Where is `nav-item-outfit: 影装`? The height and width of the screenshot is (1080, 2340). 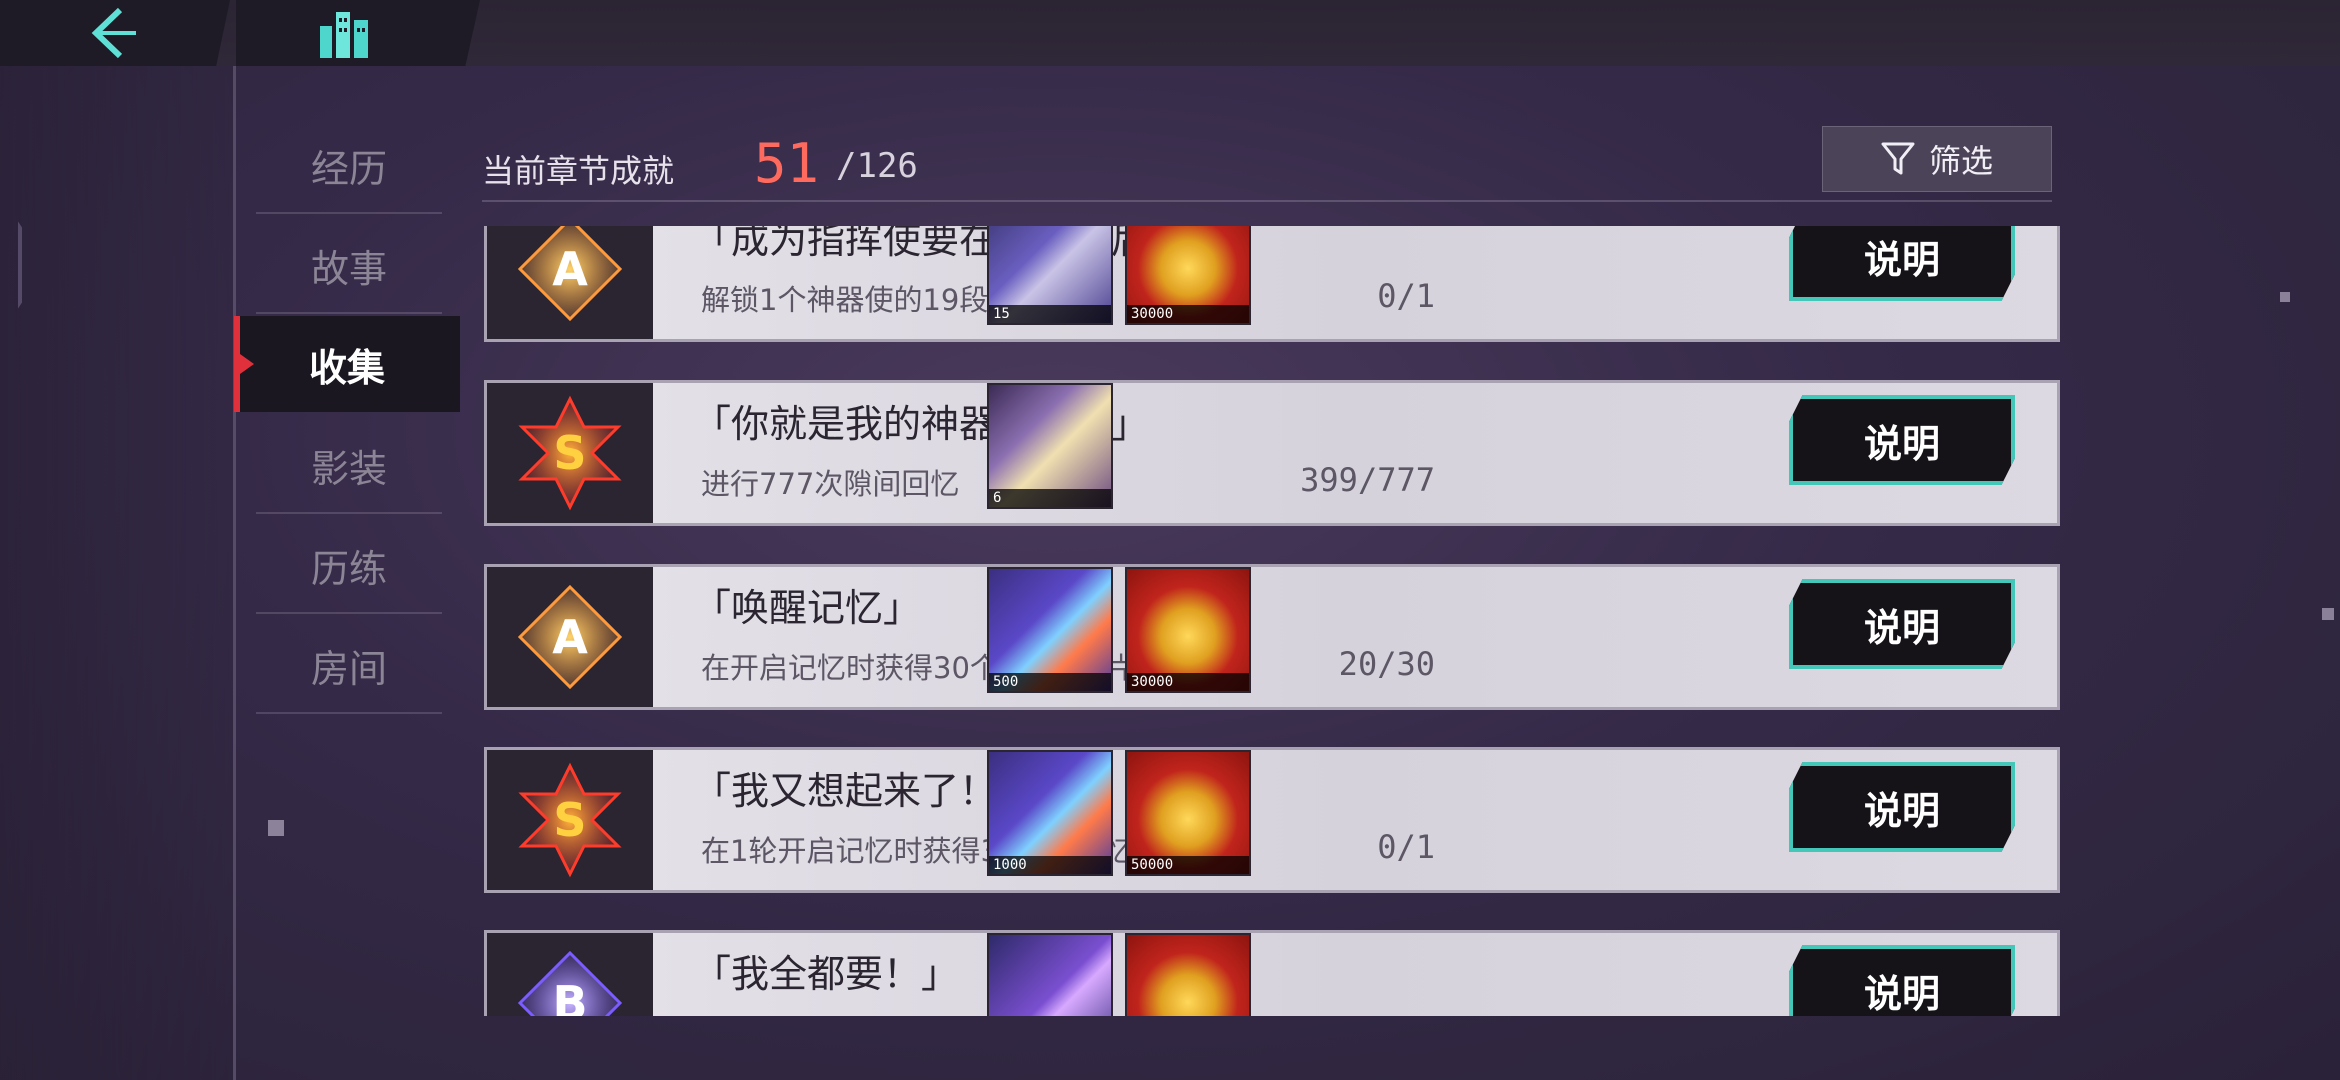 nav-item-outfit: 影装 is located at coordinates (349, 466).